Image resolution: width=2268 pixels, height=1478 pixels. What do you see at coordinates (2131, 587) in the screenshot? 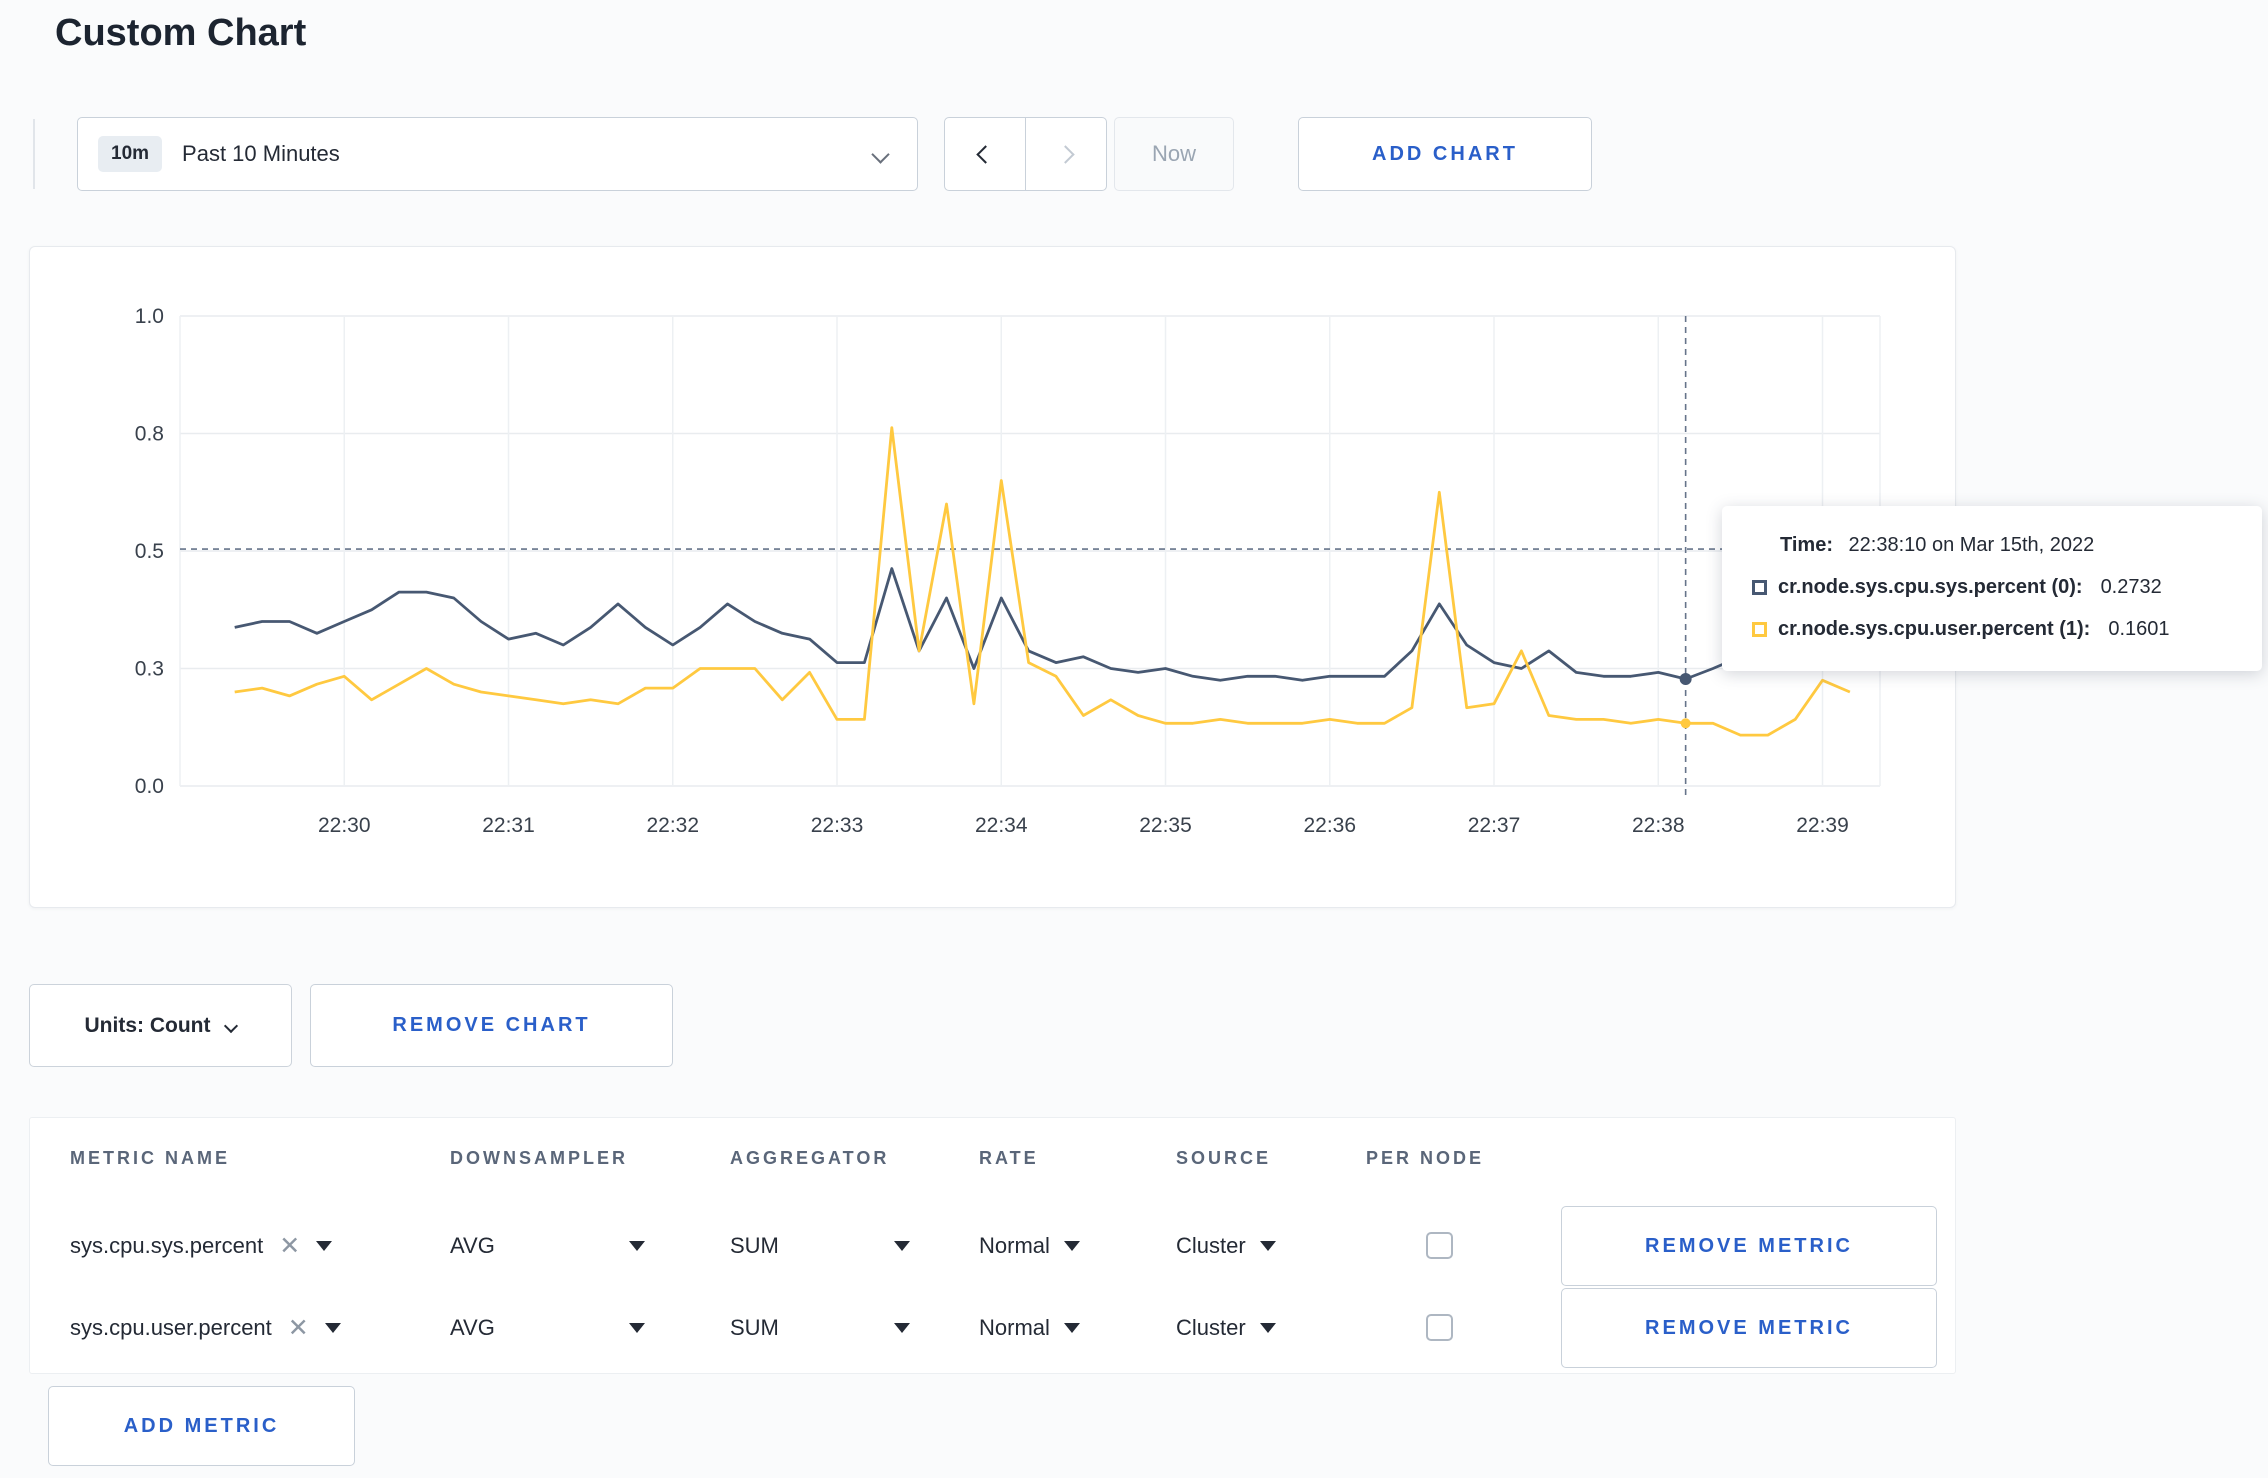
I see `tooltip-series-value: 0.2732` at bounding box center [2131, 587].